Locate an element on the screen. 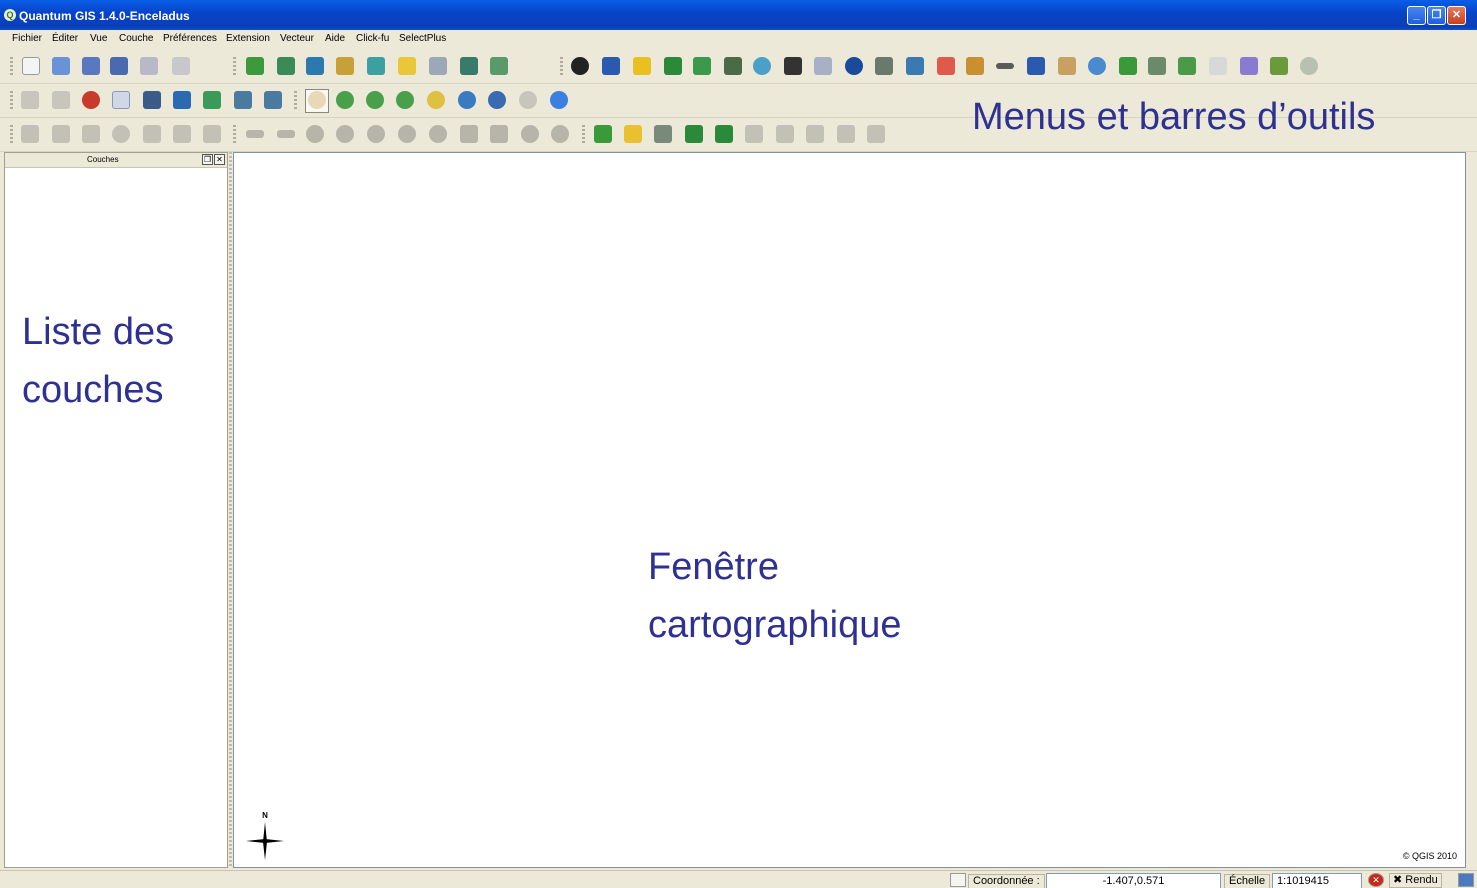  raster-contrast-icon is located at coordinates (785, 134).